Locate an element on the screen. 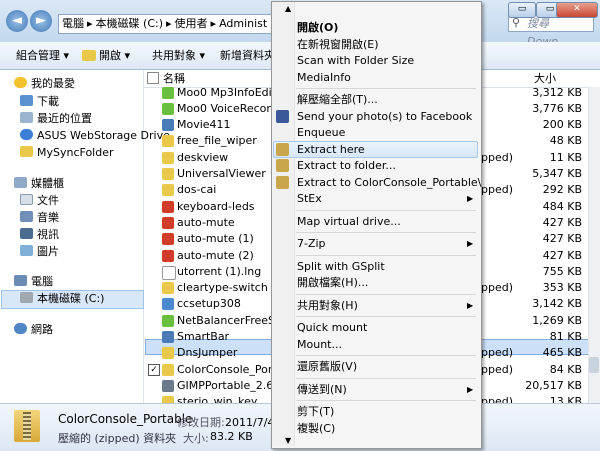  vertical-scrollbar is located at coordinates (594, 245).